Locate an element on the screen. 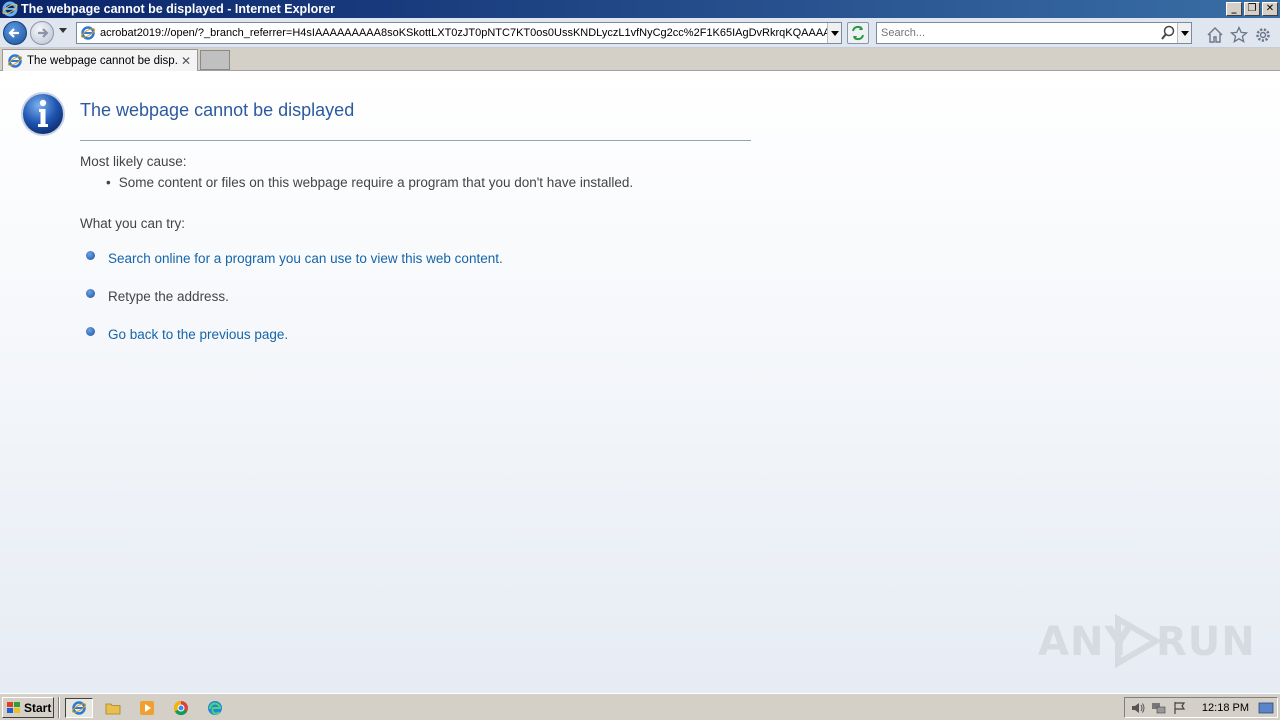 This screenshot has height=720, width=1280. try-heading: What you can try: is located at coordinates (133, 223).